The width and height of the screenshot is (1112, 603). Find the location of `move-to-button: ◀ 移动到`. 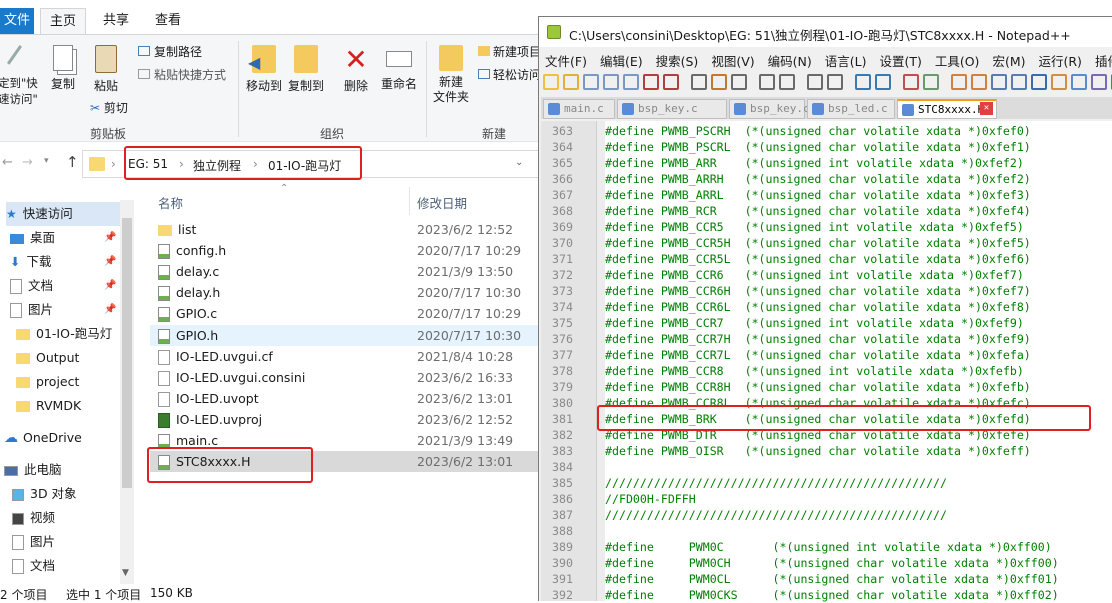

move-to-button: ◀ 移动到 is located at coordinates (264, 69).